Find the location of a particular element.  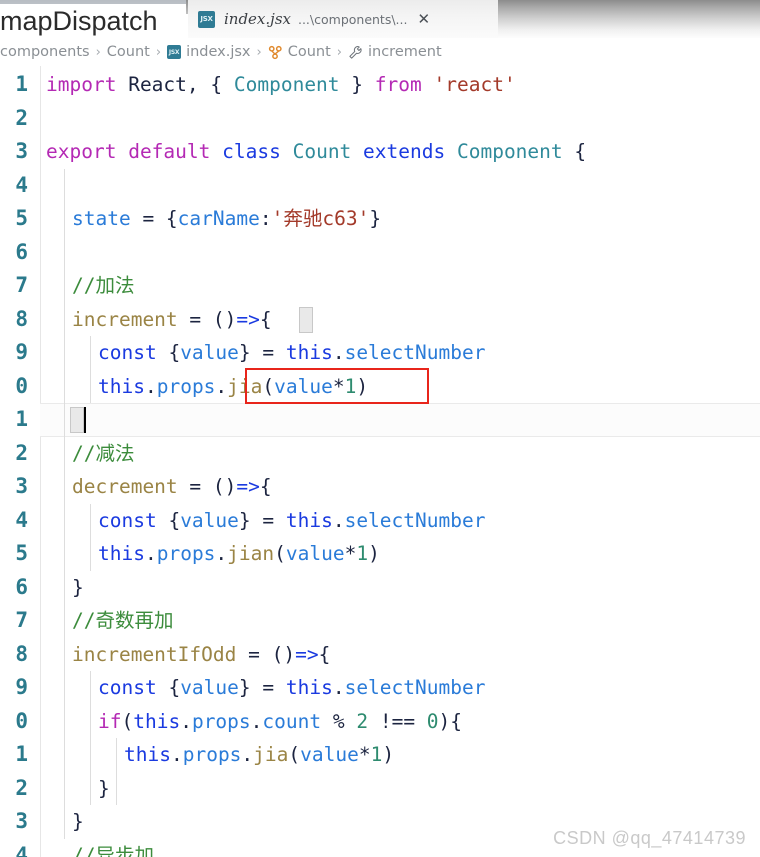

code-line: if(this.props.count % 2 !== 0){ is located at coordinates (280, 722).